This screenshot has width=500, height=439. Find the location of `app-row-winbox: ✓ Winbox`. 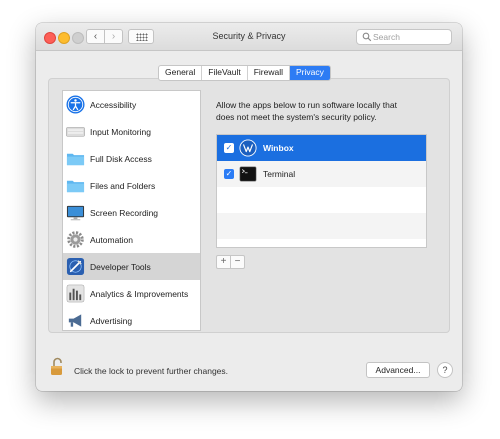

app-row-winbox: ✓ Winbox is located at coordinates (321, 148).